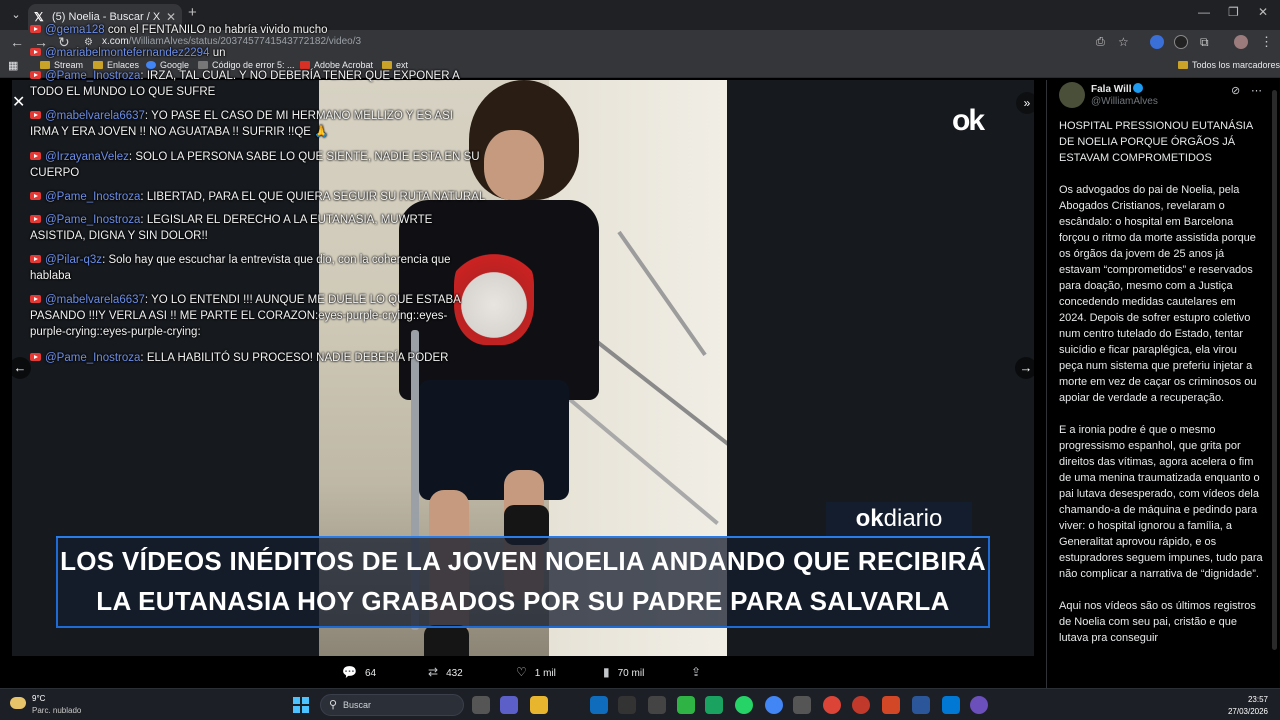 This screenshot has height=720, width=1280. Describe the element at coordinates (18, 102) in the screenshot. I see `close-viewer-icon: ✕` at that location.